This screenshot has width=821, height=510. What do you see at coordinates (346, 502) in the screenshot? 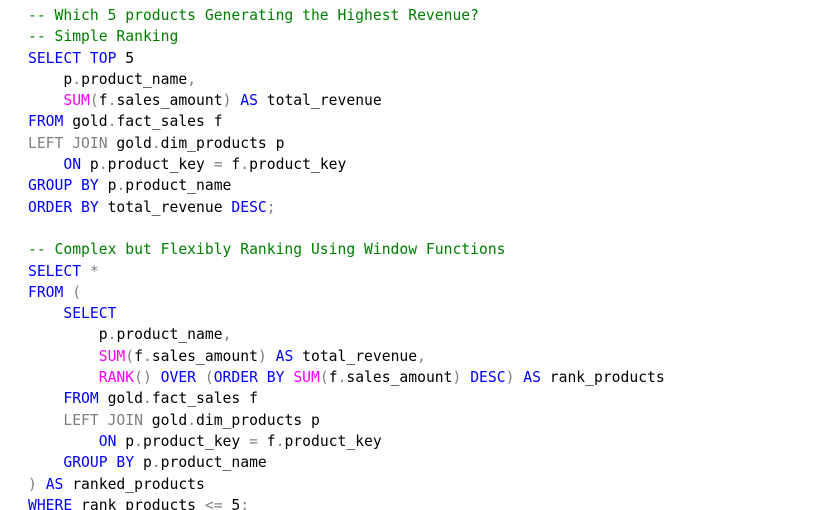
I see `code-line: WHERE rank_products <= 5;` at bounding box center [346, 502].